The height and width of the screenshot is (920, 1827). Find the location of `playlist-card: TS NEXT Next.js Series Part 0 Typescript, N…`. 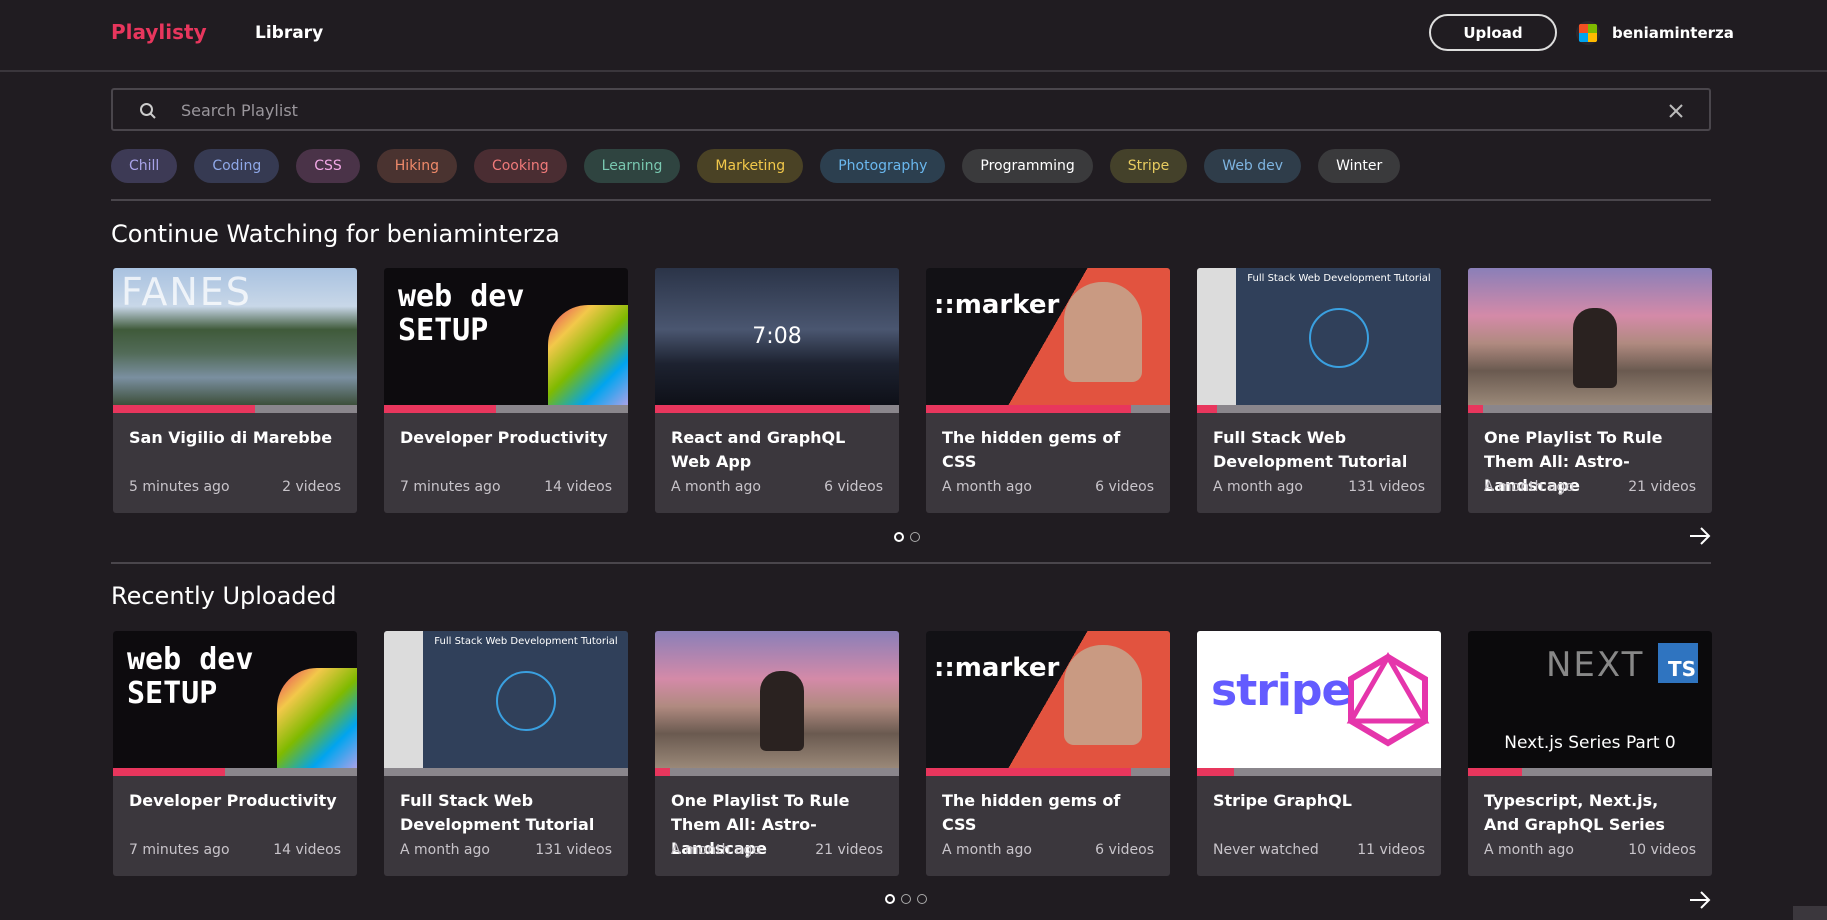

playlist-card: TS NEXT Next.js Series Part 0 Typescript, N… is located at coordinates (1590, 753).